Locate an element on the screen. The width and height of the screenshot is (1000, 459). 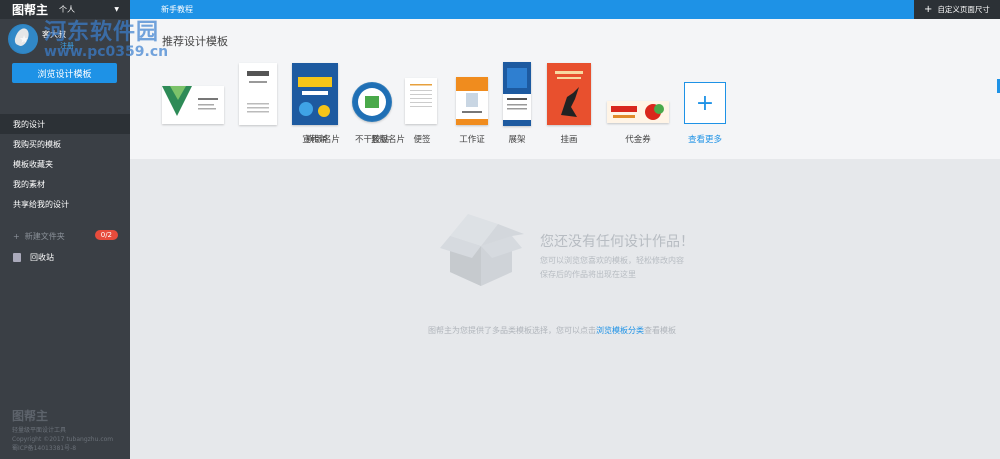
sidebar-nav: 我的设计 我购买的模板 模板收藏夹 我的素材 共享给我的设计 is located at coordinates (65, 164).